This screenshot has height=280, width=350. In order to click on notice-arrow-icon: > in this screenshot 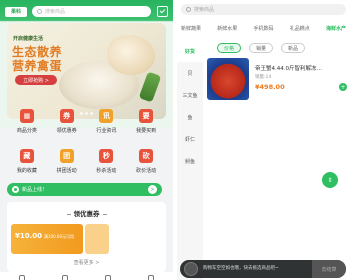, I will do `click(152, 189)`.